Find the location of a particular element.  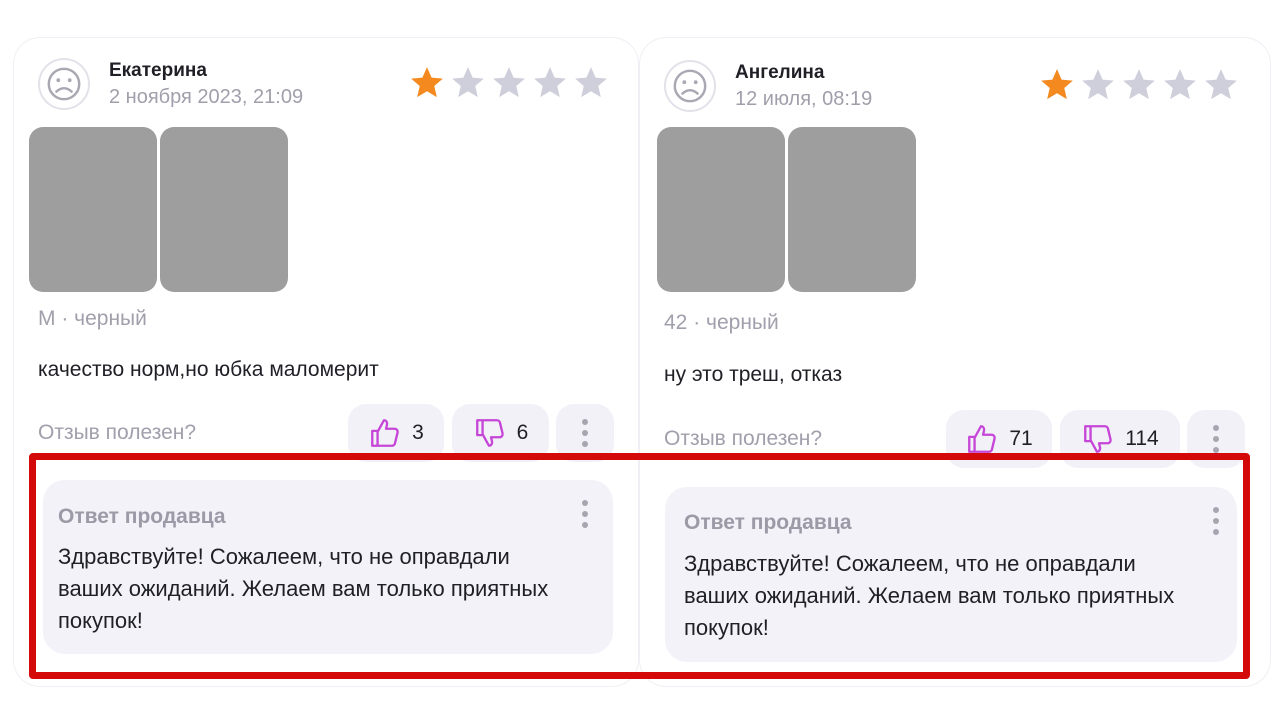

like-button: 3 is located at coordinates (396, 433).